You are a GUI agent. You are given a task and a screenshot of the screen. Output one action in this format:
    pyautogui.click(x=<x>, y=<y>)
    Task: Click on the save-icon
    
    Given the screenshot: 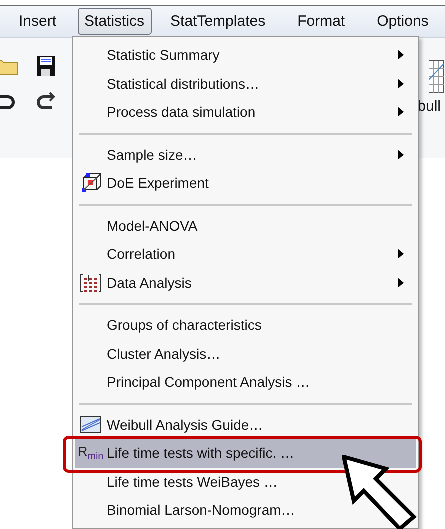 What is the action you would take?
    pyautogui.click(x=46, y=66)
    